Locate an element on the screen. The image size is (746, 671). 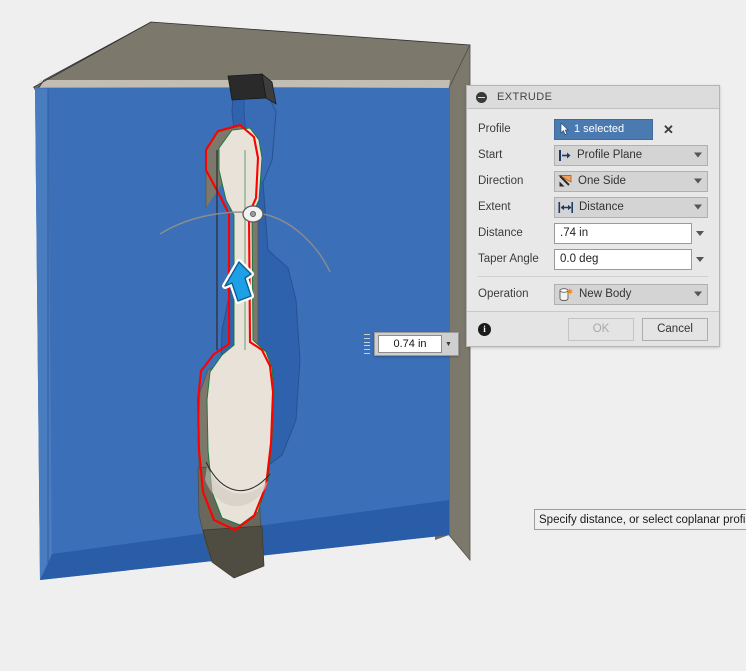
extent-dropdown: Distance is located at coordinates (631, 207).